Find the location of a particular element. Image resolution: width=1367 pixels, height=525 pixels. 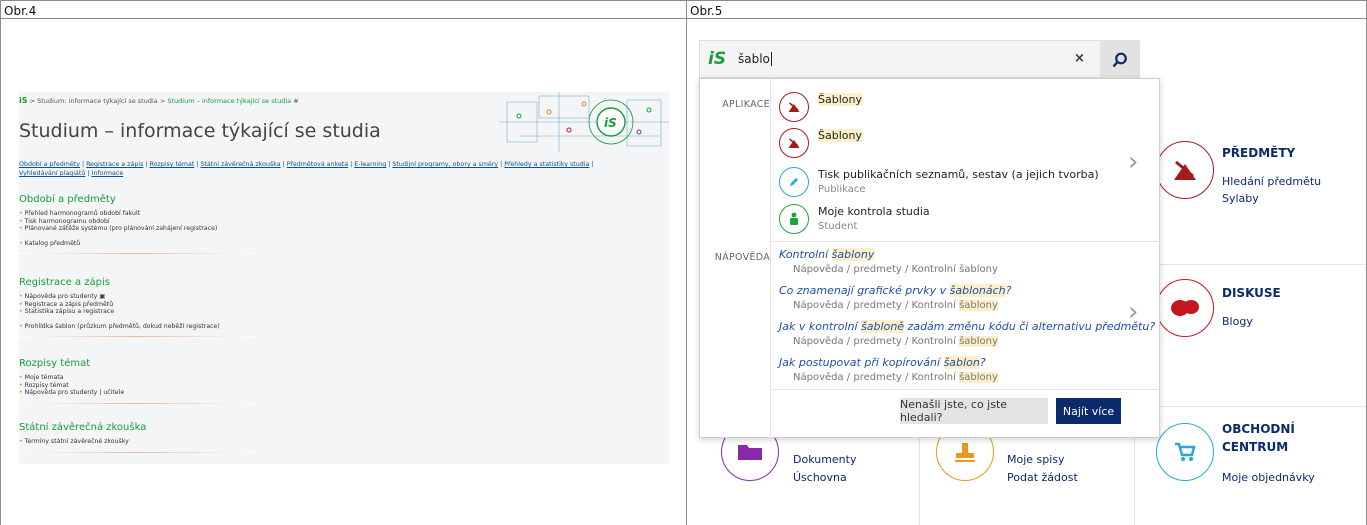

section-title: Období a předměty is located at coordinates (67, 199).